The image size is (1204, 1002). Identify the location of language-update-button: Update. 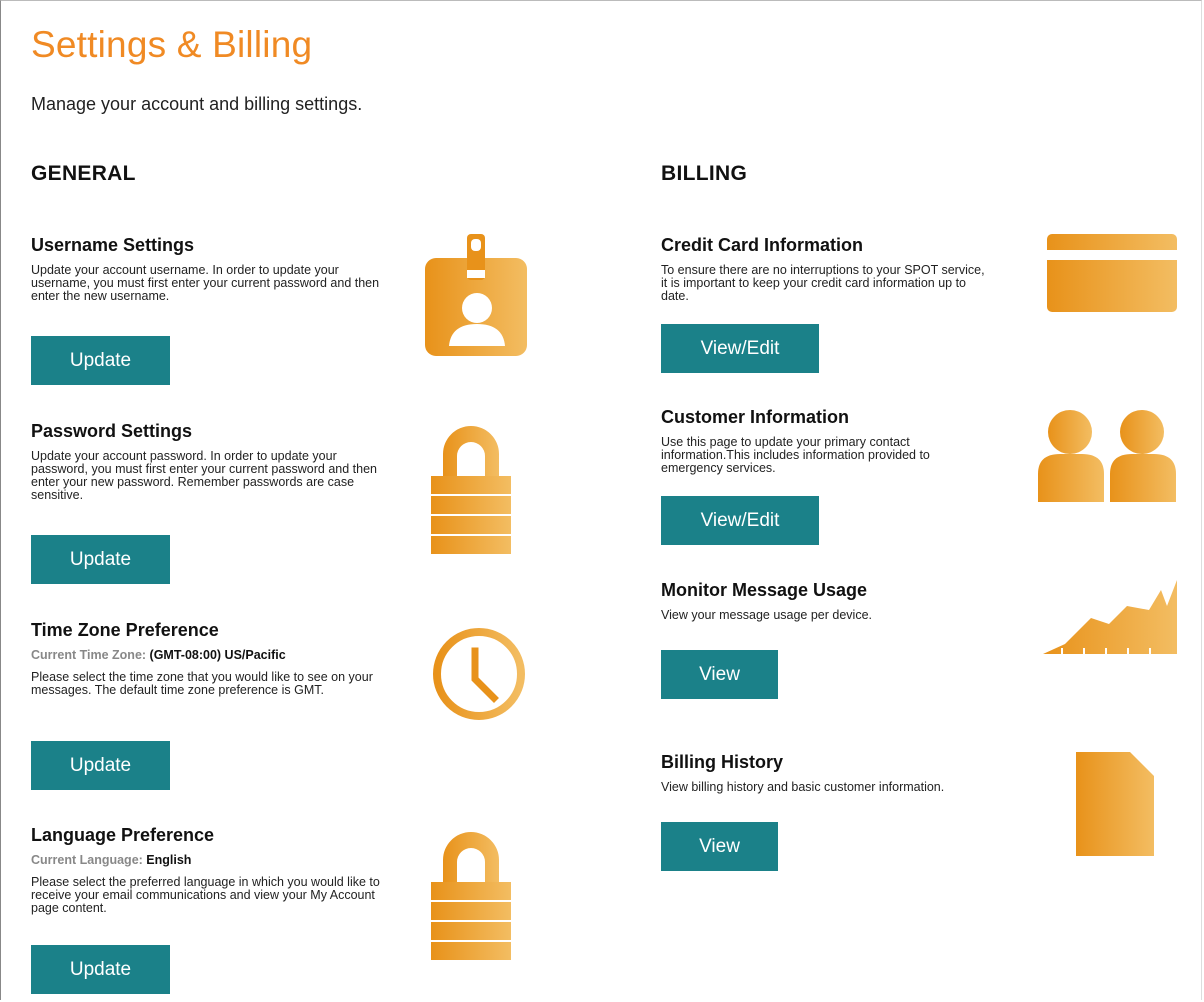
(100, 969).